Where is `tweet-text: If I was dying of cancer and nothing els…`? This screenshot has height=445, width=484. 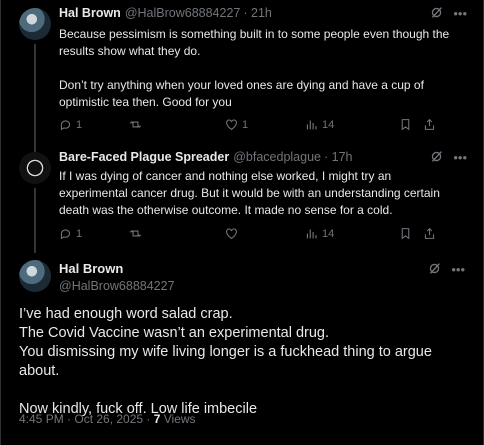 tweet-text: If I was dying of cancer and nothing els… is located at coordinates (262, 193).